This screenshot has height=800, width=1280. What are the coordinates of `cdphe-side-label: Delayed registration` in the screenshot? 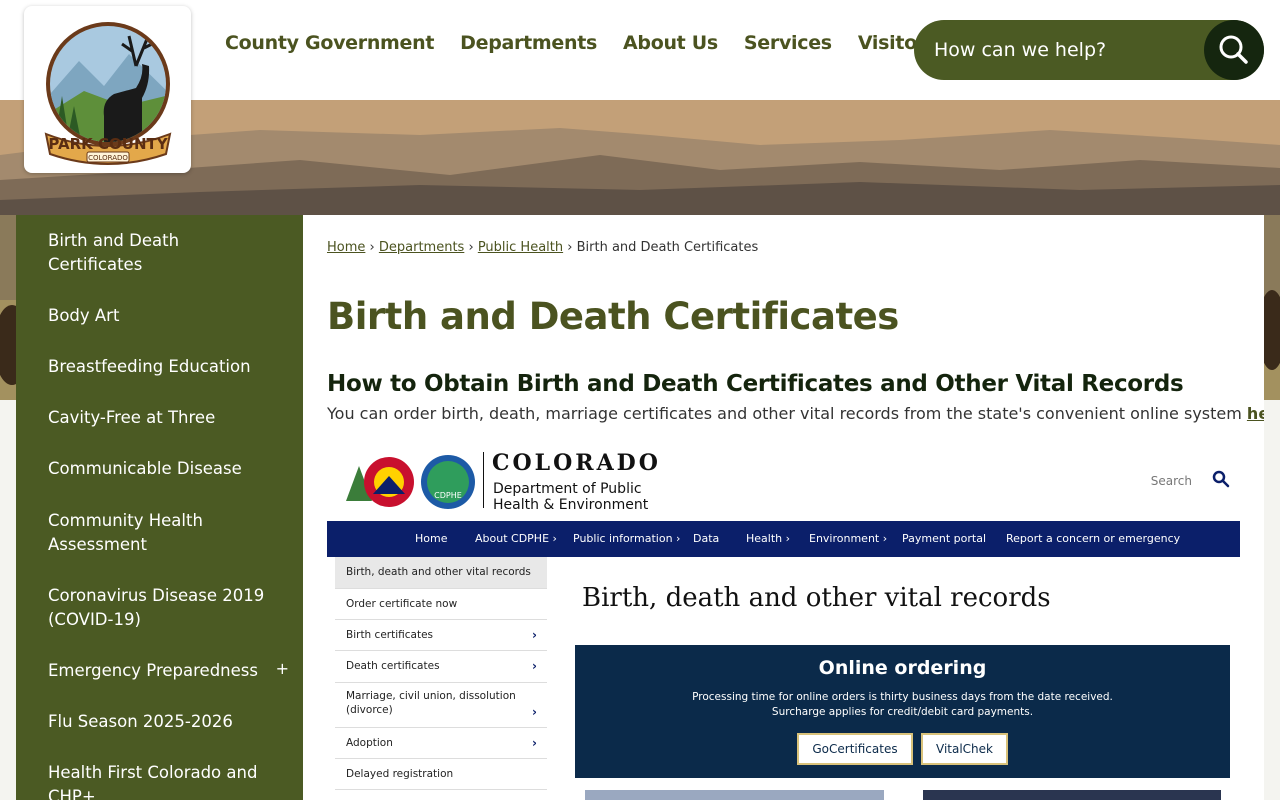 It's located at (400, 774).